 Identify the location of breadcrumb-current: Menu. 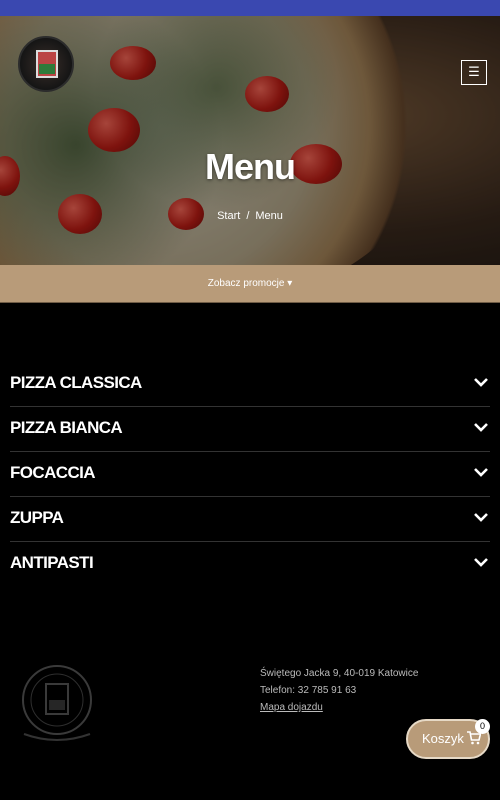
(269, 216).